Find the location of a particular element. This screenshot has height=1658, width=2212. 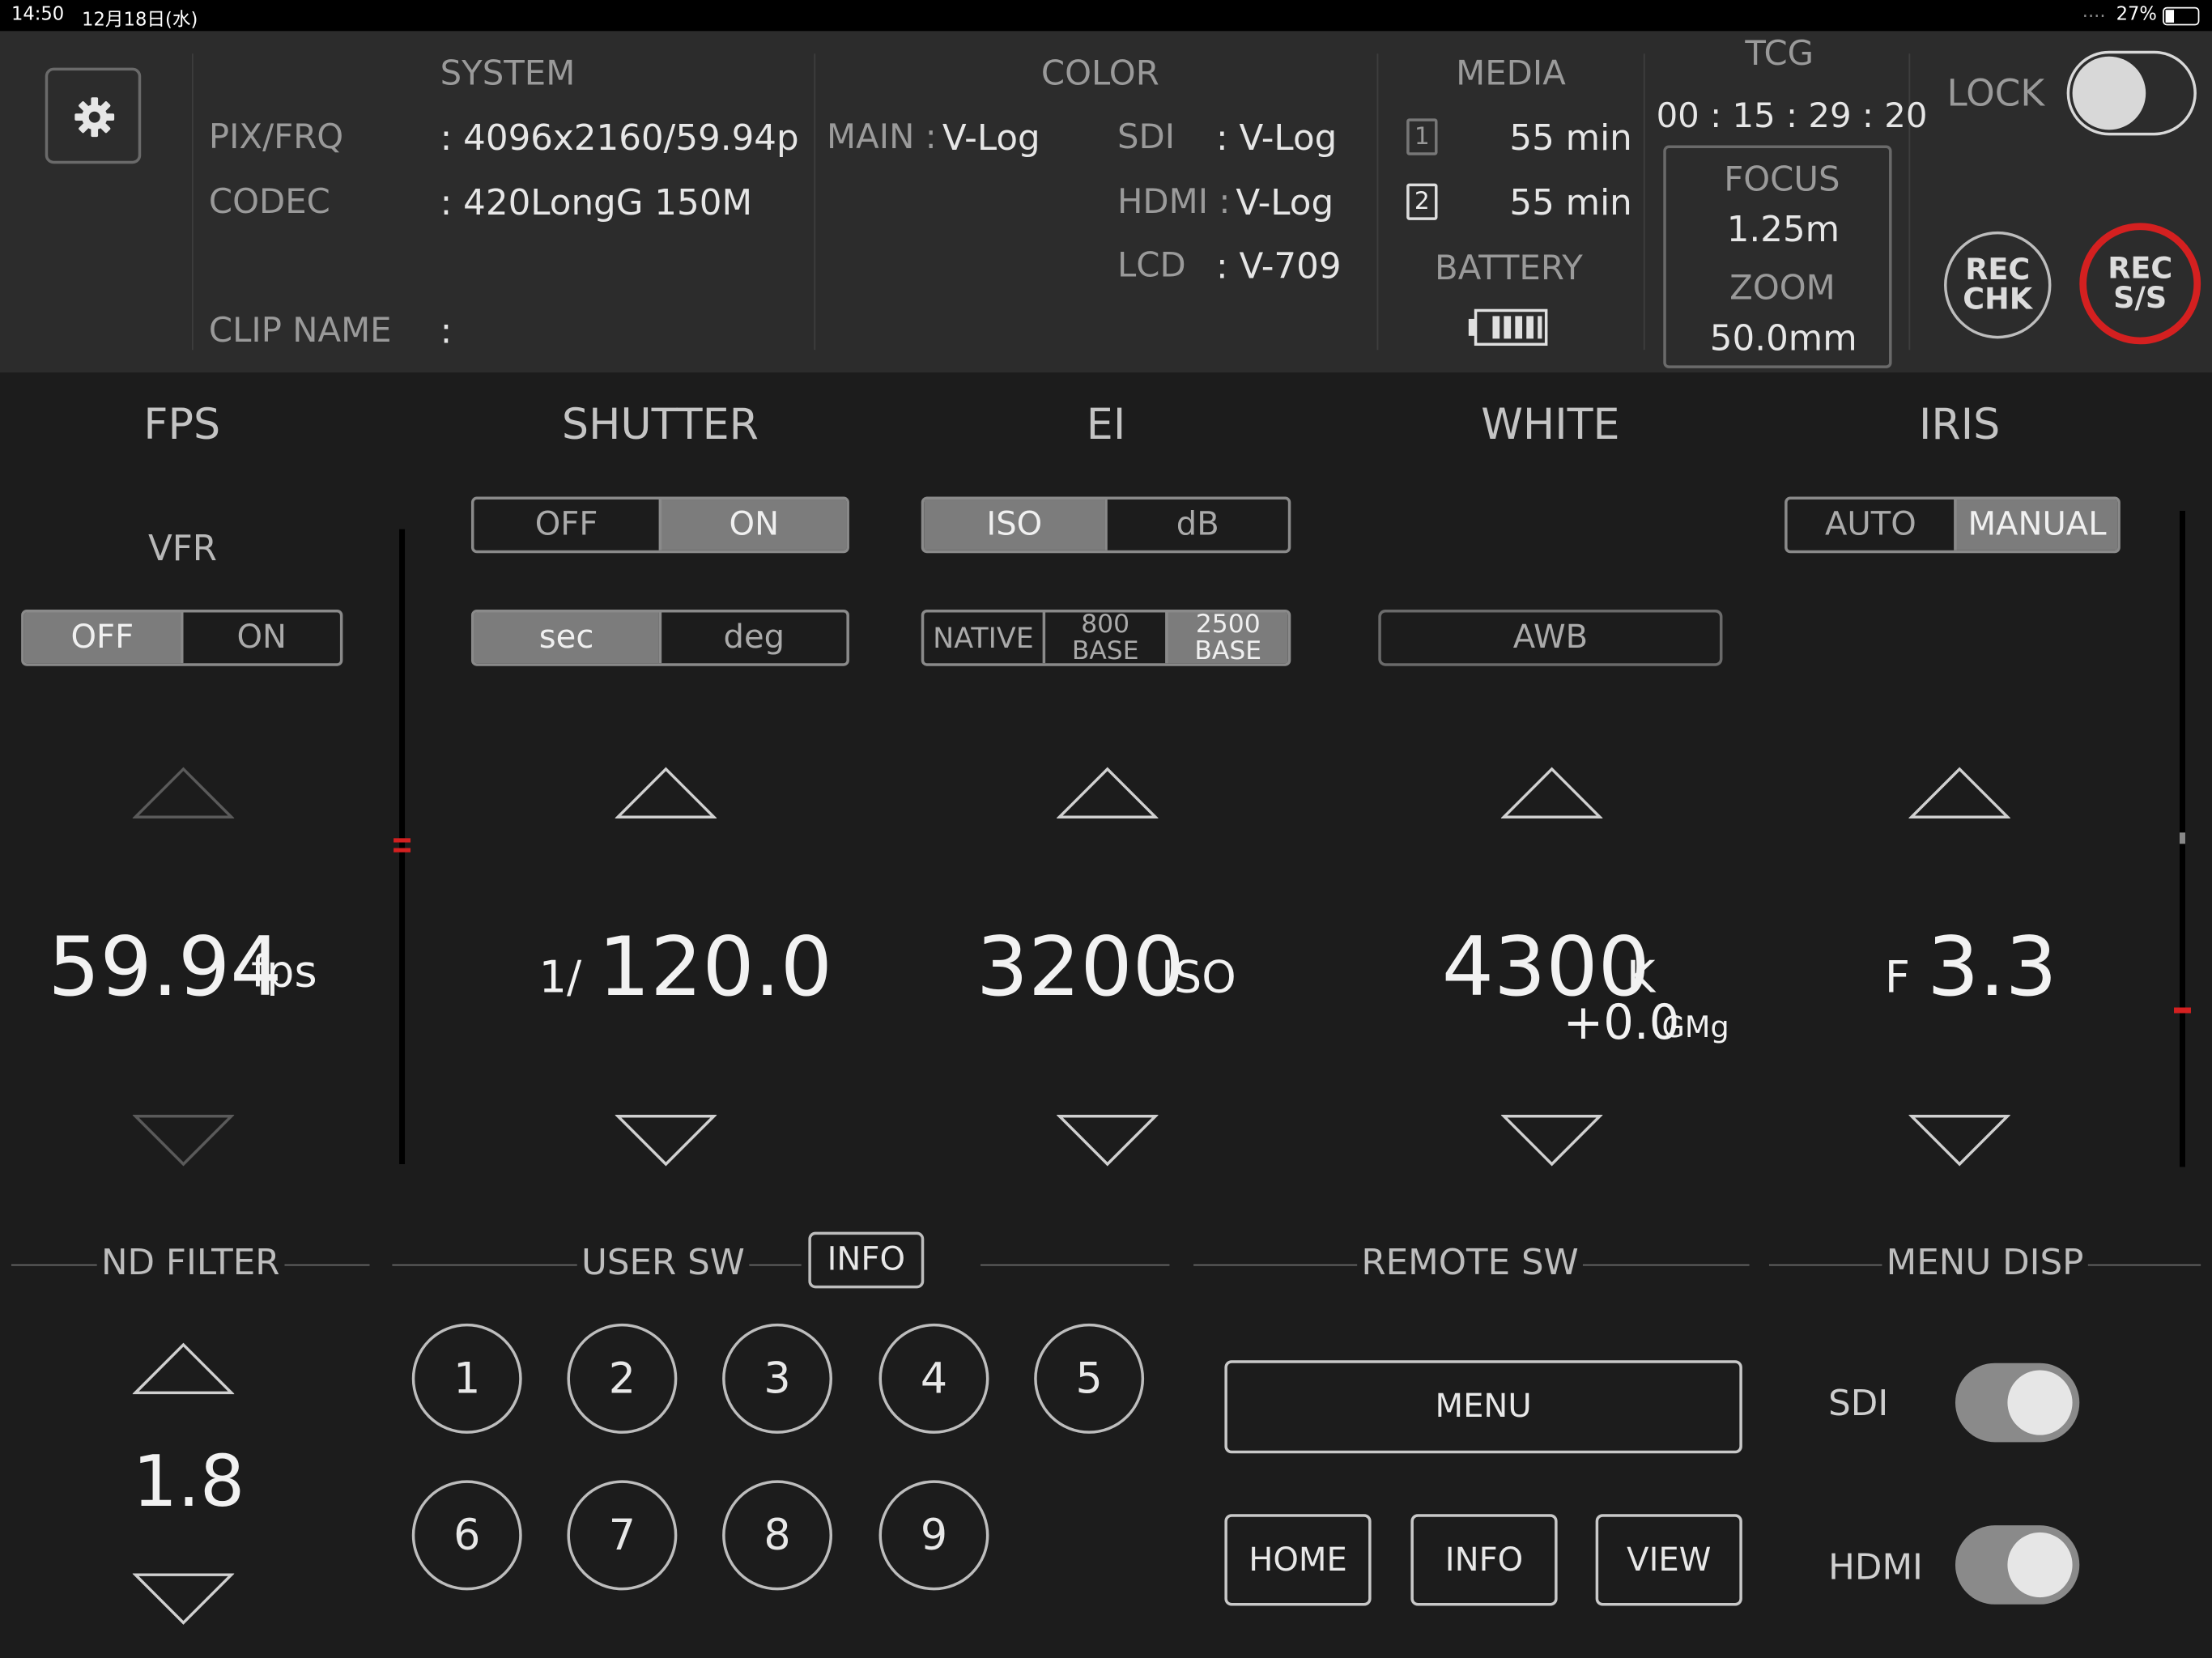

user-sw-title: USER SW is located at coordinates (663, 1262).